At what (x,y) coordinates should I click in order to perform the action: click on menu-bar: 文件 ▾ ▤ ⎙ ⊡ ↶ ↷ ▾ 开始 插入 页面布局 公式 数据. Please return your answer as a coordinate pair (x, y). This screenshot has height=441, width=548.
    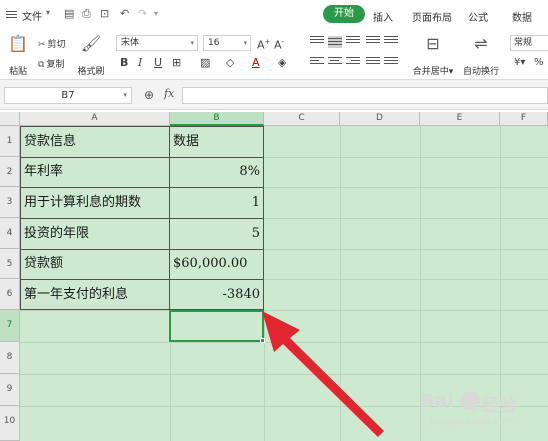
    Looking at the image, I should click on (274, 13).